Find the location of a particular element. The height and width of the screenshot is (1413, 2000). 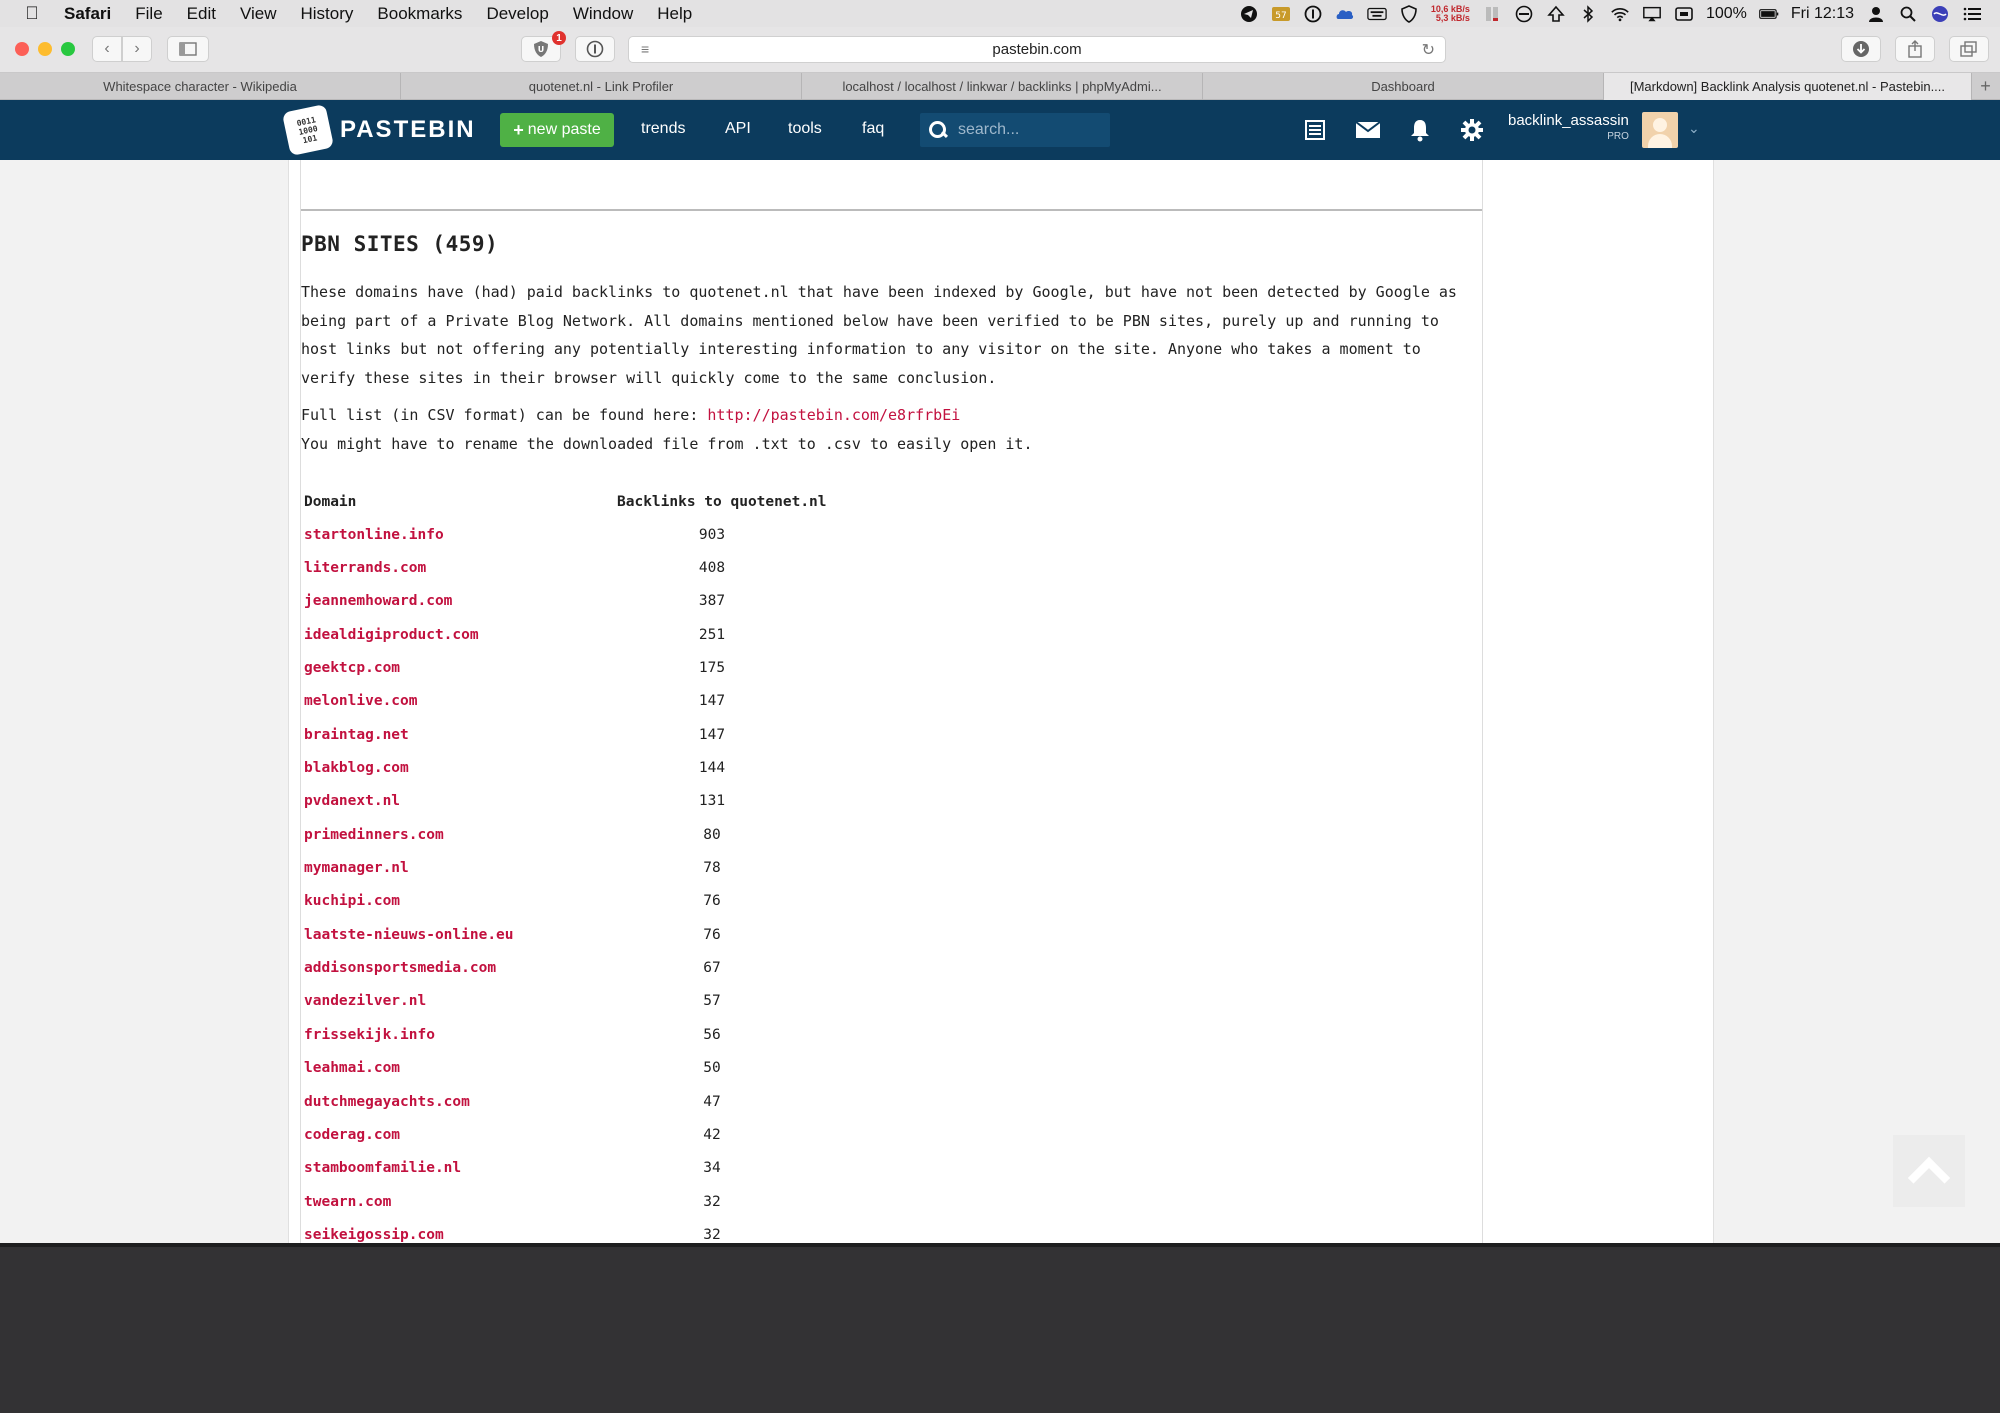

domain-link: seikeigossip.com is located at coordinates (460, 1230).